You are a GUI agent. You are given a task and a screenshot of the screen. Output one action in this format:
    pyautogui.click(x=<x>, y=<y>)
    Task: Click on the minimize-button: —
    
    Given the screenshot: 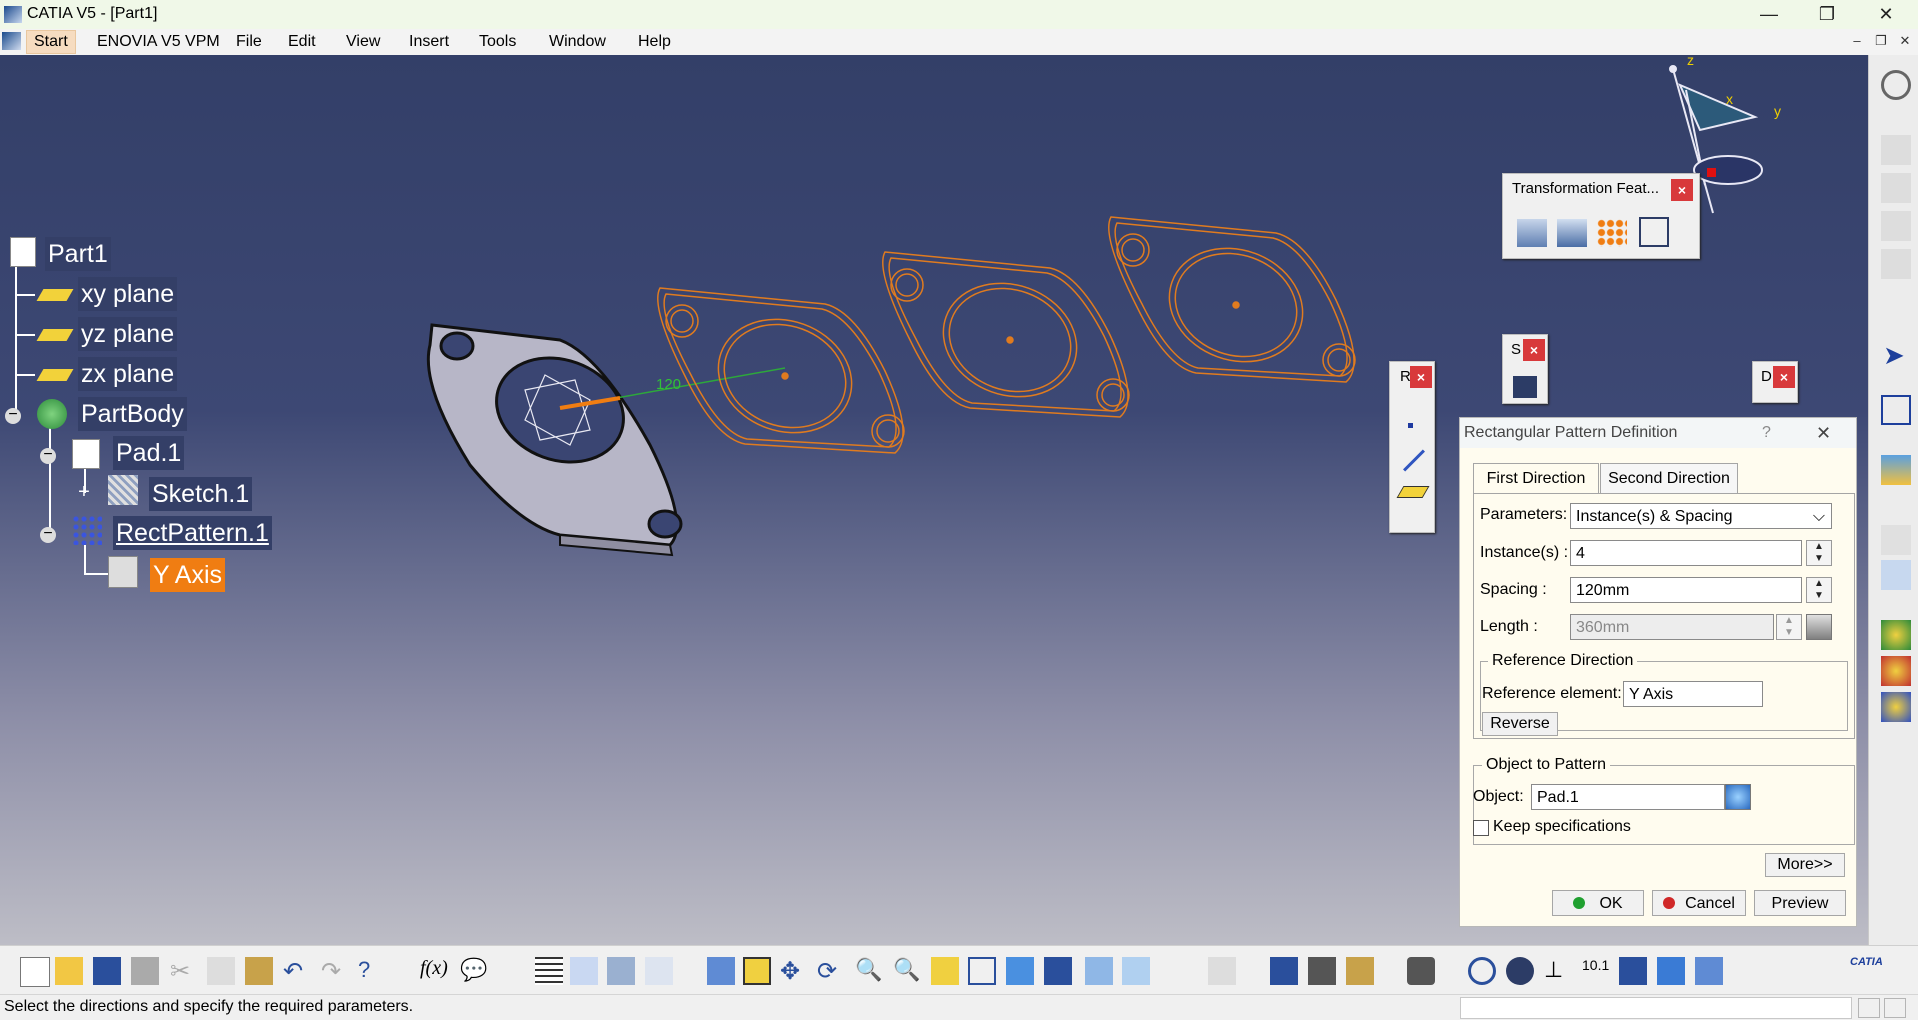 What is the action you would take?
    pyautogui.click(x=1769, y=14)
    